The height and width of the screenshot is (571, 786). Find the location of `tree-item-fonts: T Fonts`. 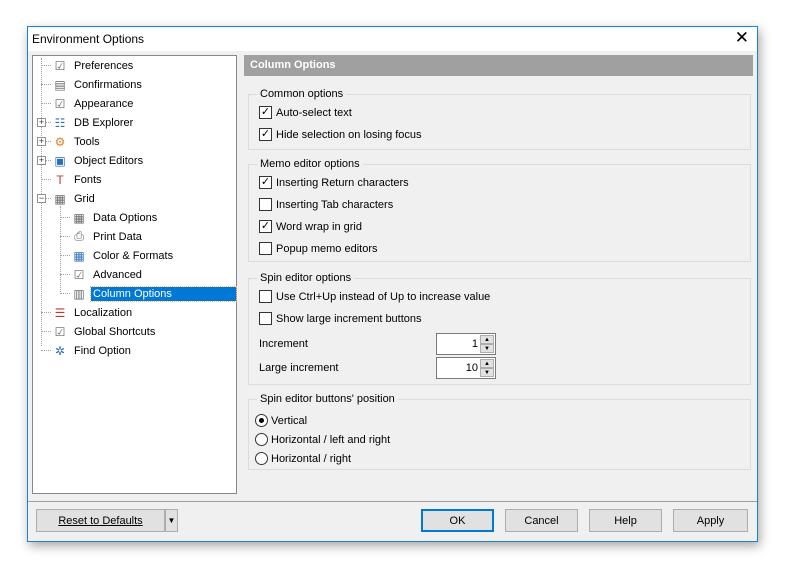

tree-item-fonts: T Fonts is located at coordinates (78, 179).